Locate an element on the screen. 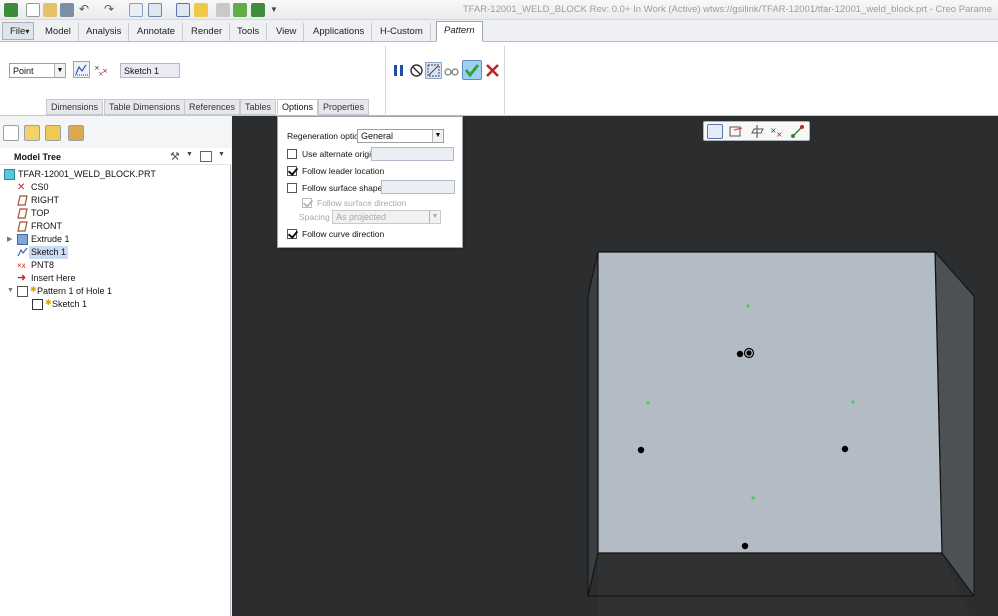  folder-icon is located at coordinates (201, 10).